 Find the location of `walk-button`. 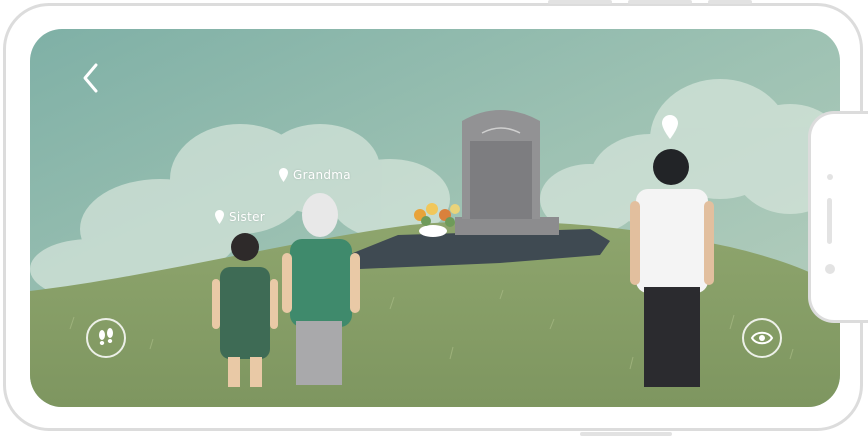

walk-button is located at coordinates (106, 338).